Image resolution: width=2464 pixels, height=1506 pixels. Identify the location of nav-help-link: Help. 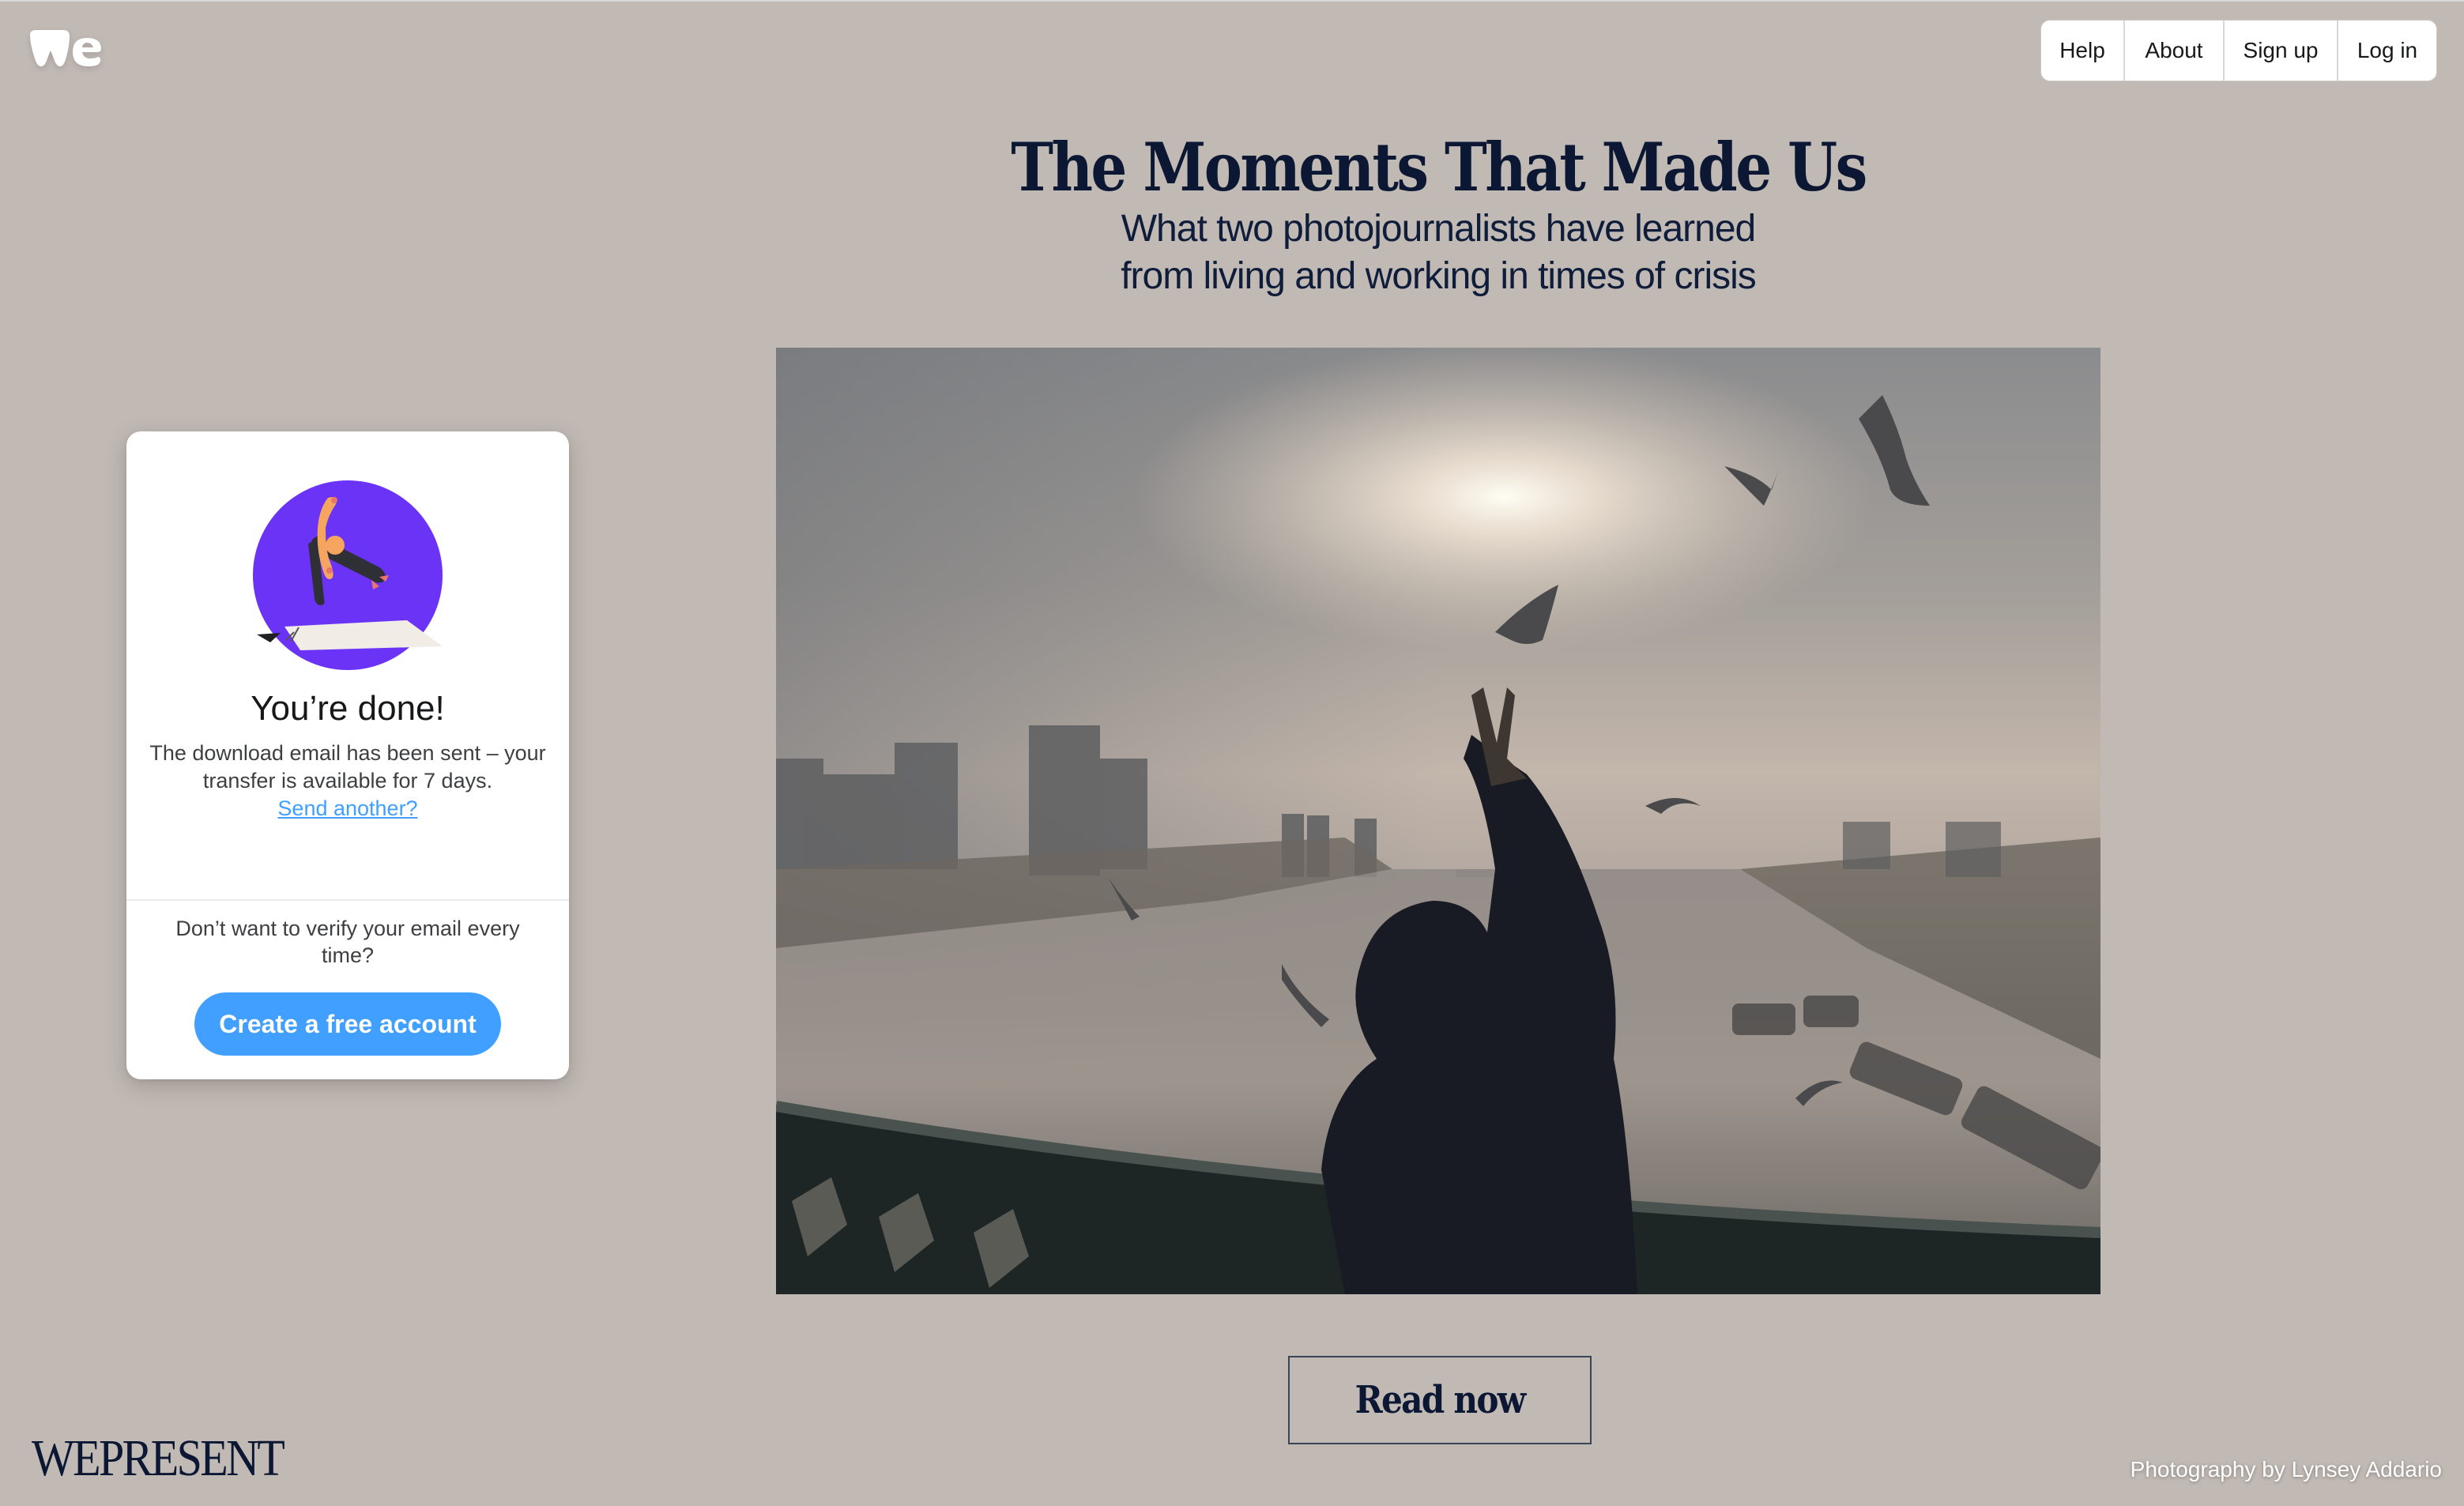
(2083, 51).